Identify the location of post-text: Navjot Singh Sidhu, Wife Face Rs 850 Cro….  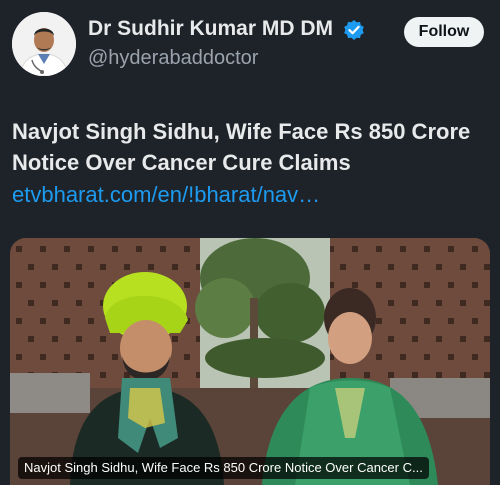
(241, 147).